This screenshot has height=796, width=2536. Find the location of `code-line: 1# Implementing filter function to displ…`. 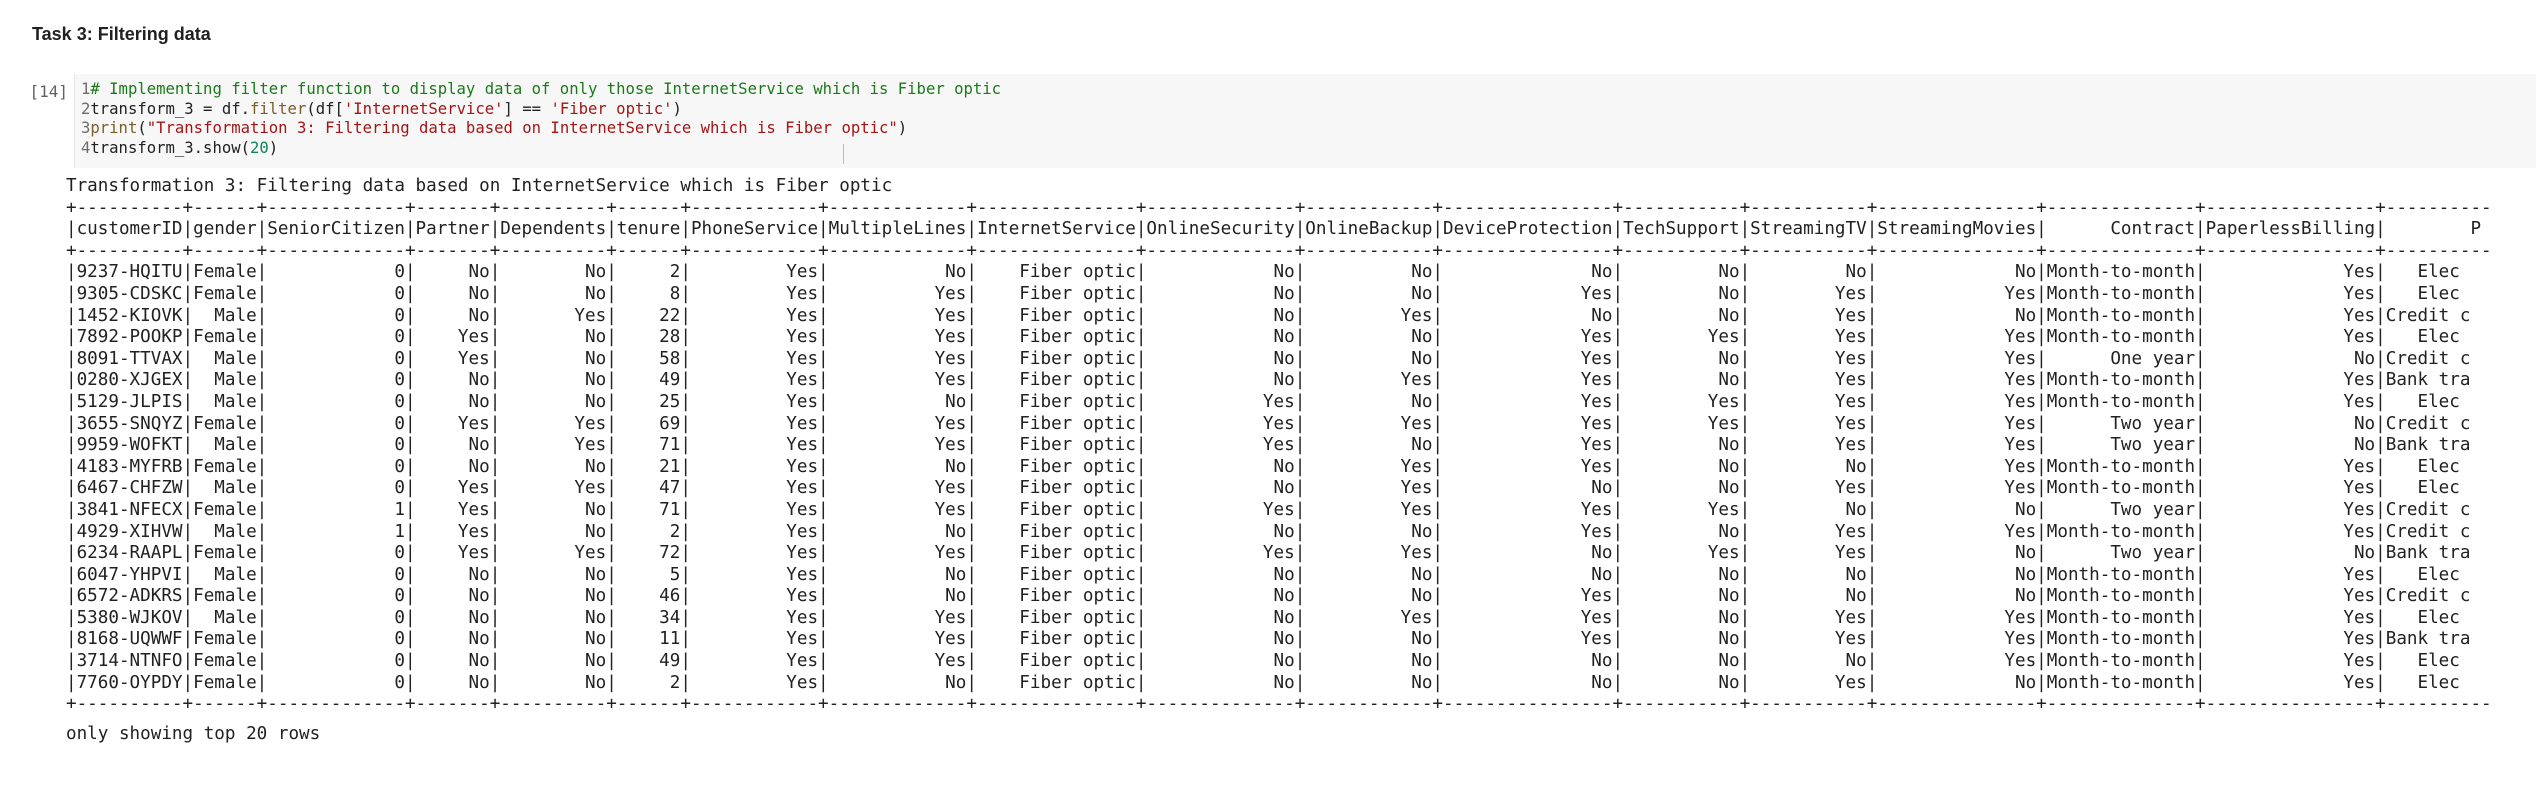

code-line: 1# Implementing filter function to displ… is located at coordinates (541, 90).